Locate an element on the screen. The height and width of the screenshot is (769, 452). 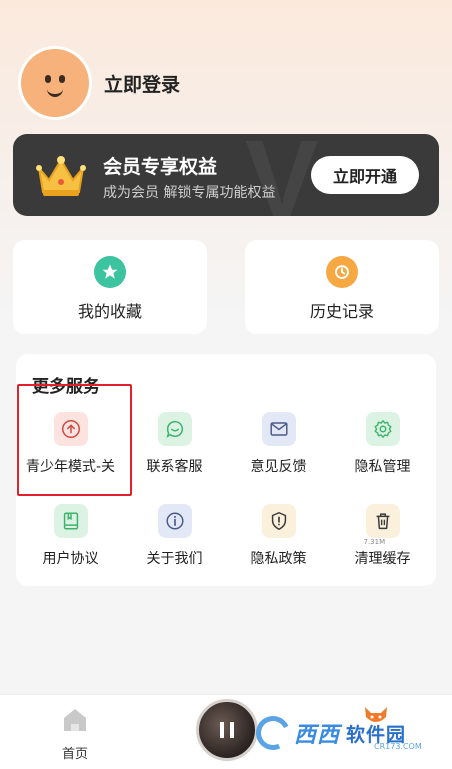
service-user-agreement: 用户协议 is located at coordinates (70, 536).